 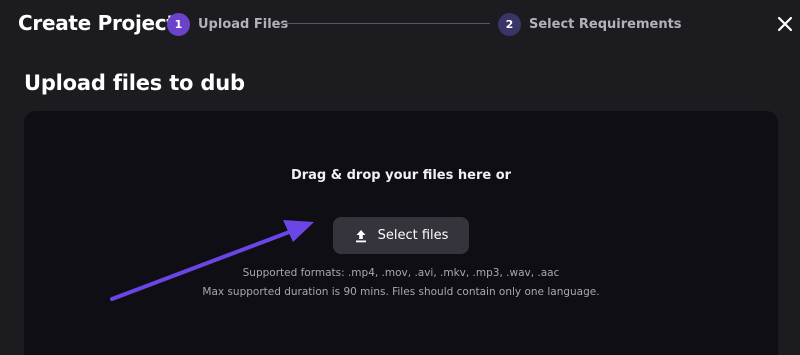 I want to click on section-title: Upload files to dub, so click(x=134, y=83).